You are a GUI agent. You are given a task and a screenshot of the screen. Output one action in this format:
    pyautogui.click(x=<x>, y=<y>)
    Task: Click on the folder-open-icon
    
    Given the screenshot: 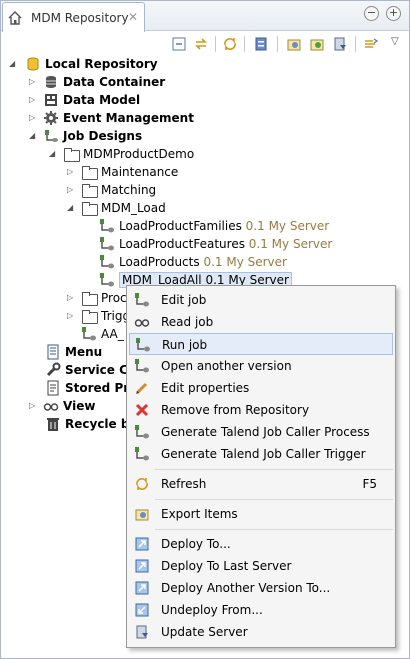 What is the action you would take?
    pyautogui.click(x=71, y=154)
    